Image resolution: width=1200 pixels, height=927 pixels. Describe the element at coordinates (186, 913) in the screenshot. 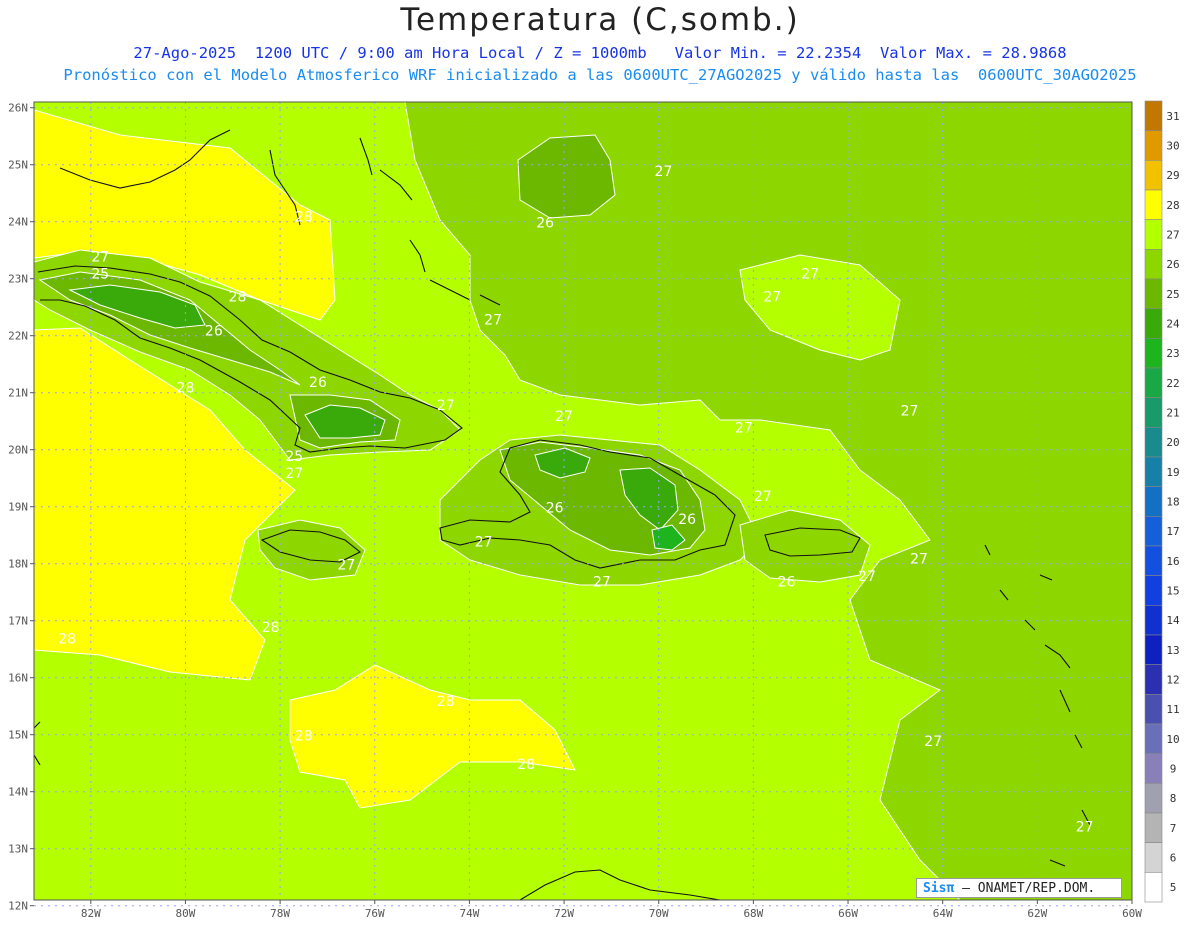

I see `lon-tick-label: 80W` at that location.